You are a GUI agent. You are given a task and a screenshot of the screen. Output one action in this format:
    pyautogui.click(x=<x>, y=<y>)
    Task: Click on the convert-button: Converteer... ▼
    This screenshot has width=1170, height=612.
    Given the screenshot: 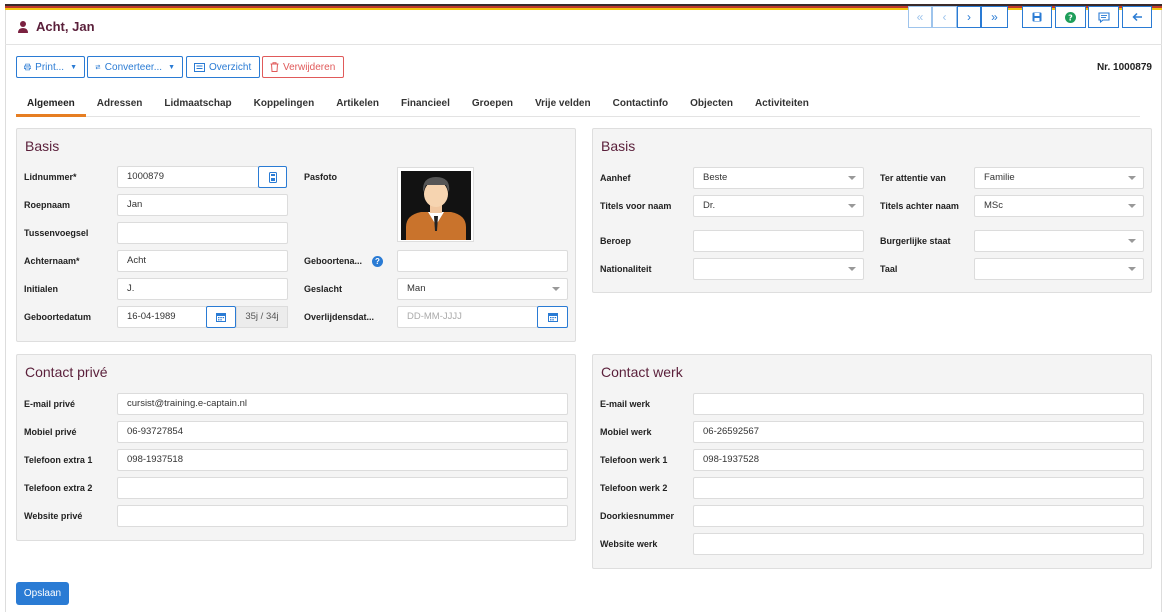 What is the action you would take?
    pyautogui.click(x=135, y=67)
    